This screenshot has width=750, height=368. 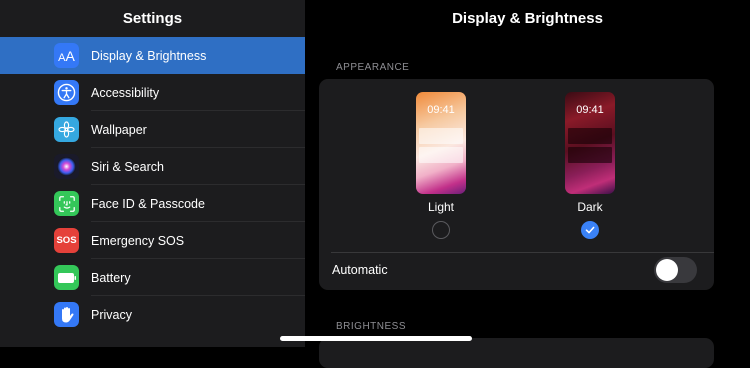 I want to click on dark-mode-preview: 09:41, so click(x=590, y=143).